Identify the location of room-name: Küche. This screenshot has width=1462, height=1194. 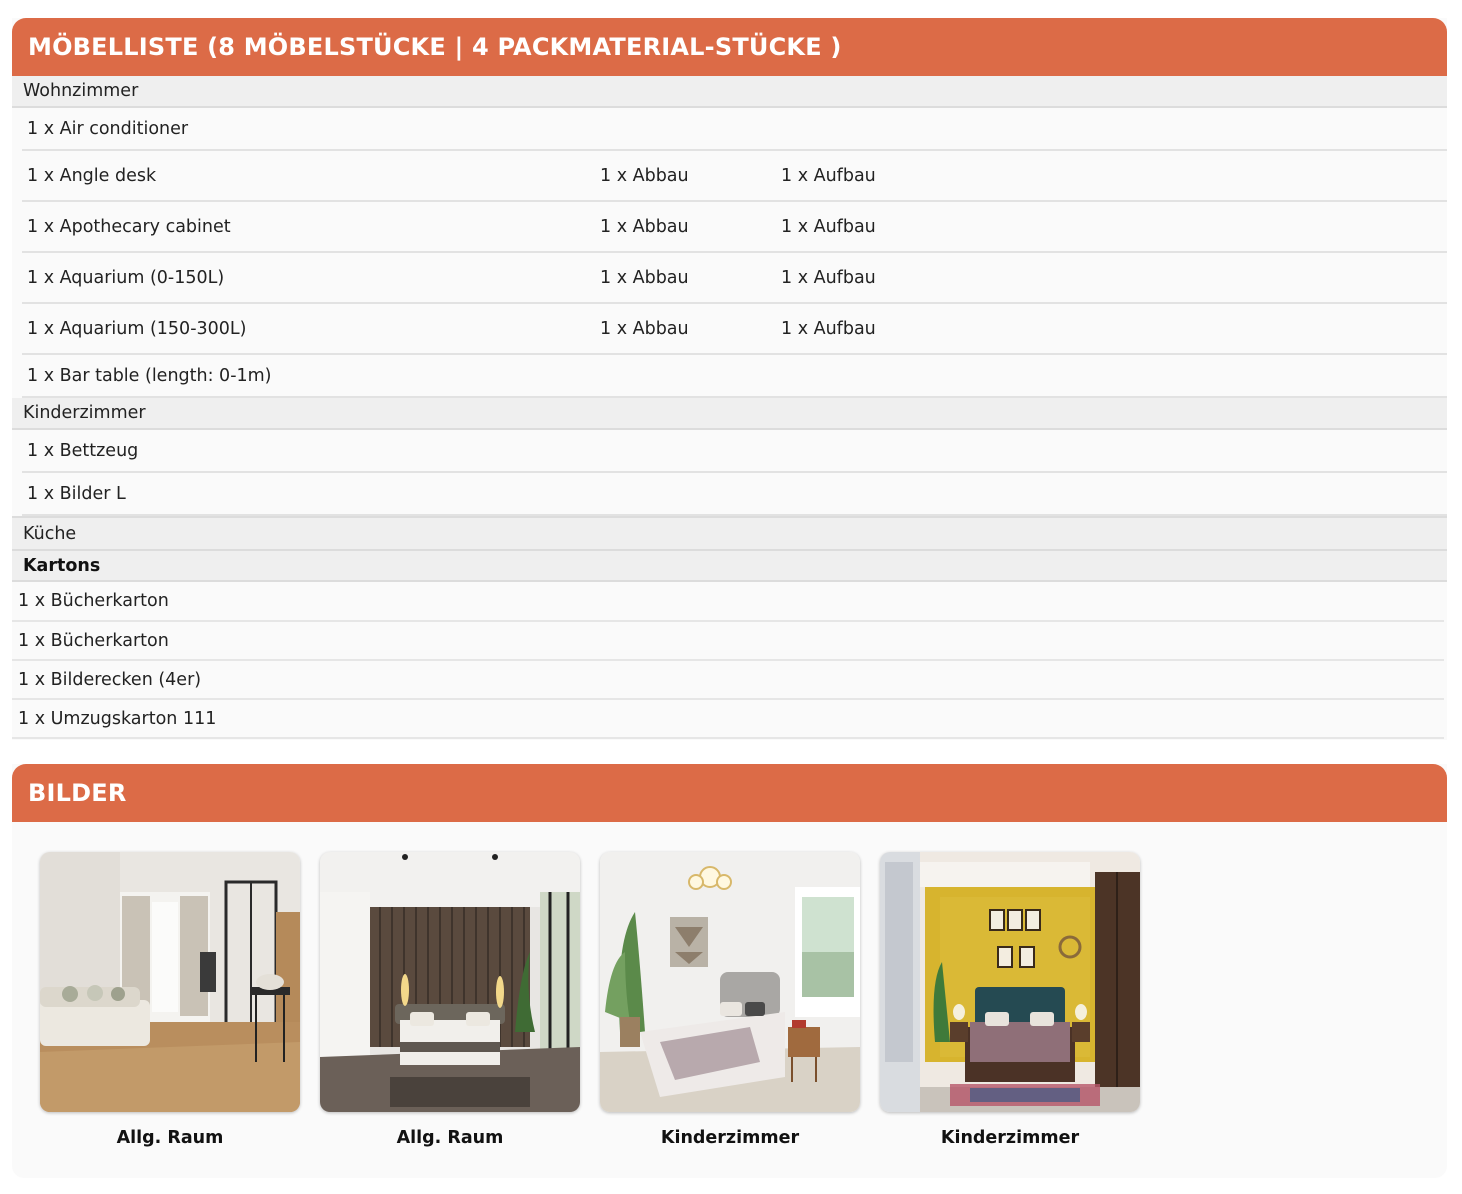
(50, 533).